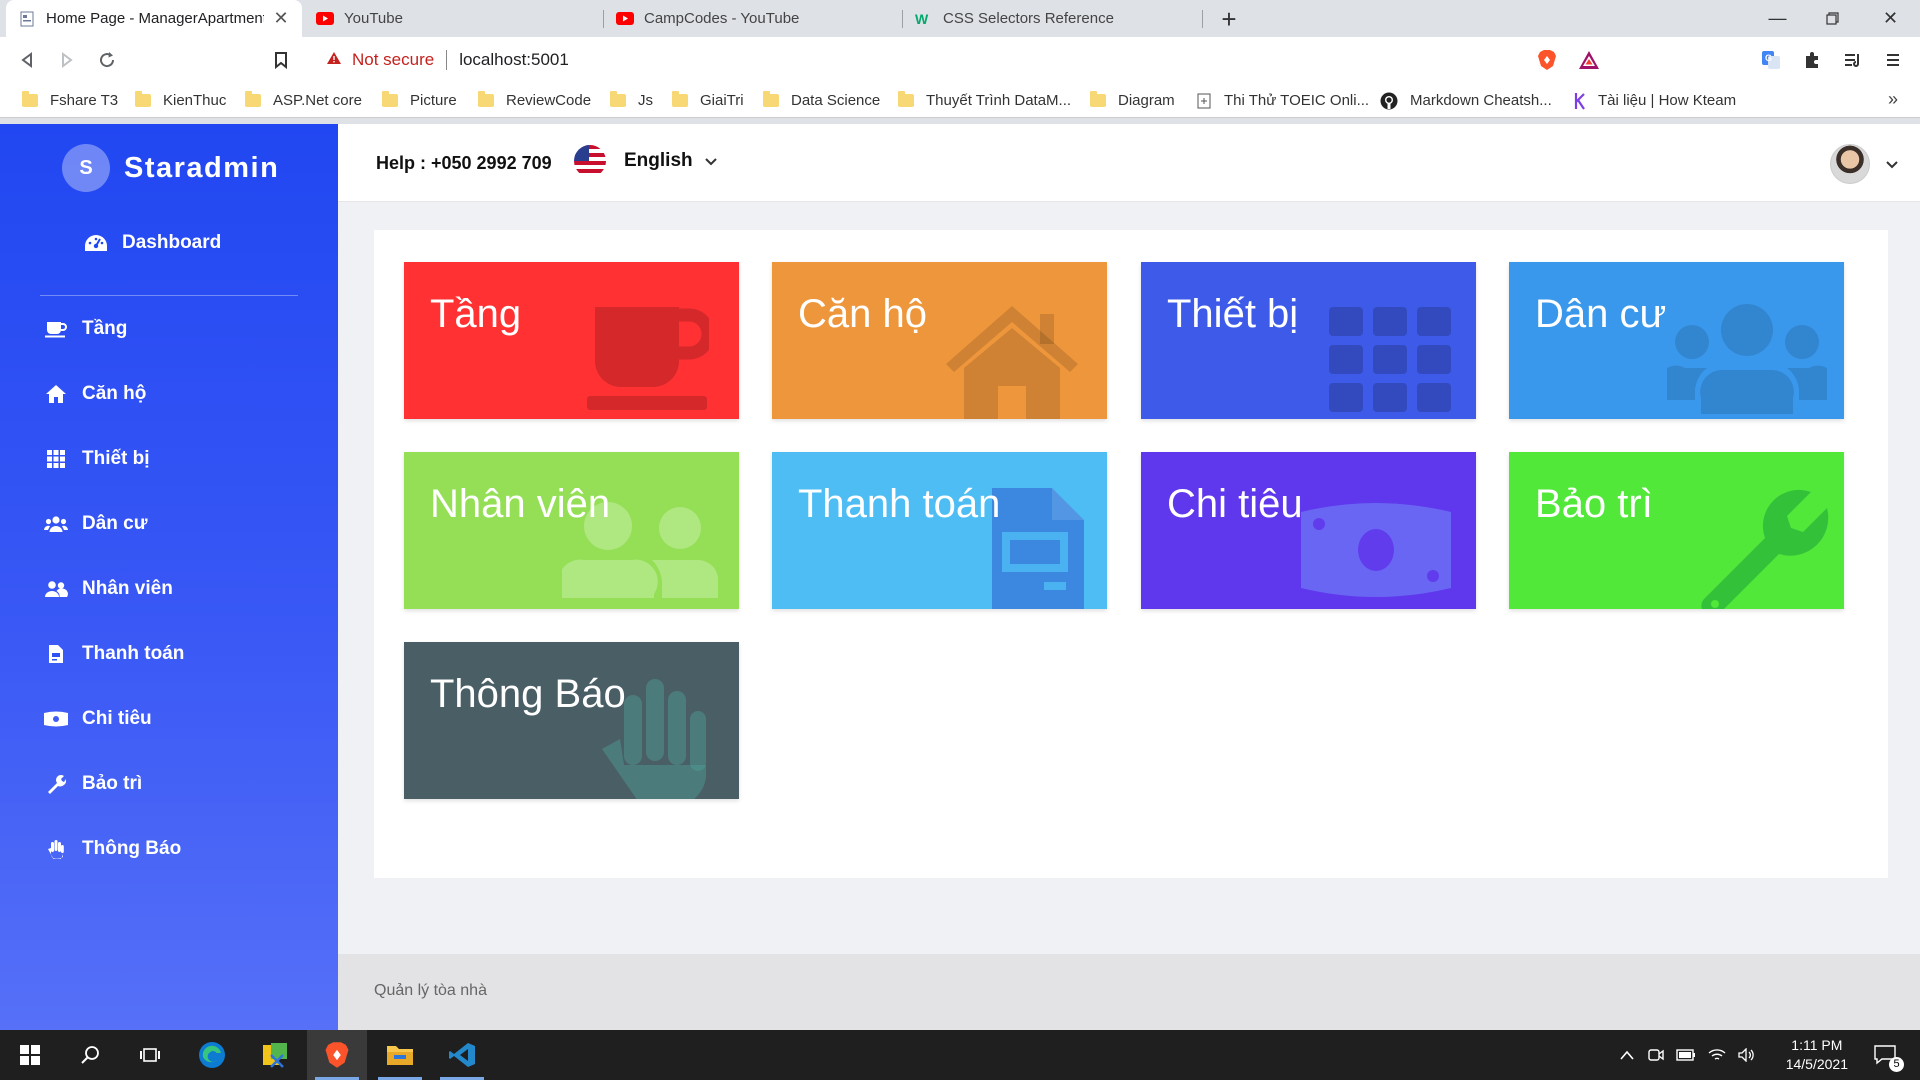 The image size is (1920, 1080). What do you see at coordinates (631, 100) in the screenshot?
I see `bookmark-item: Js` at bounding box center [631, 100].